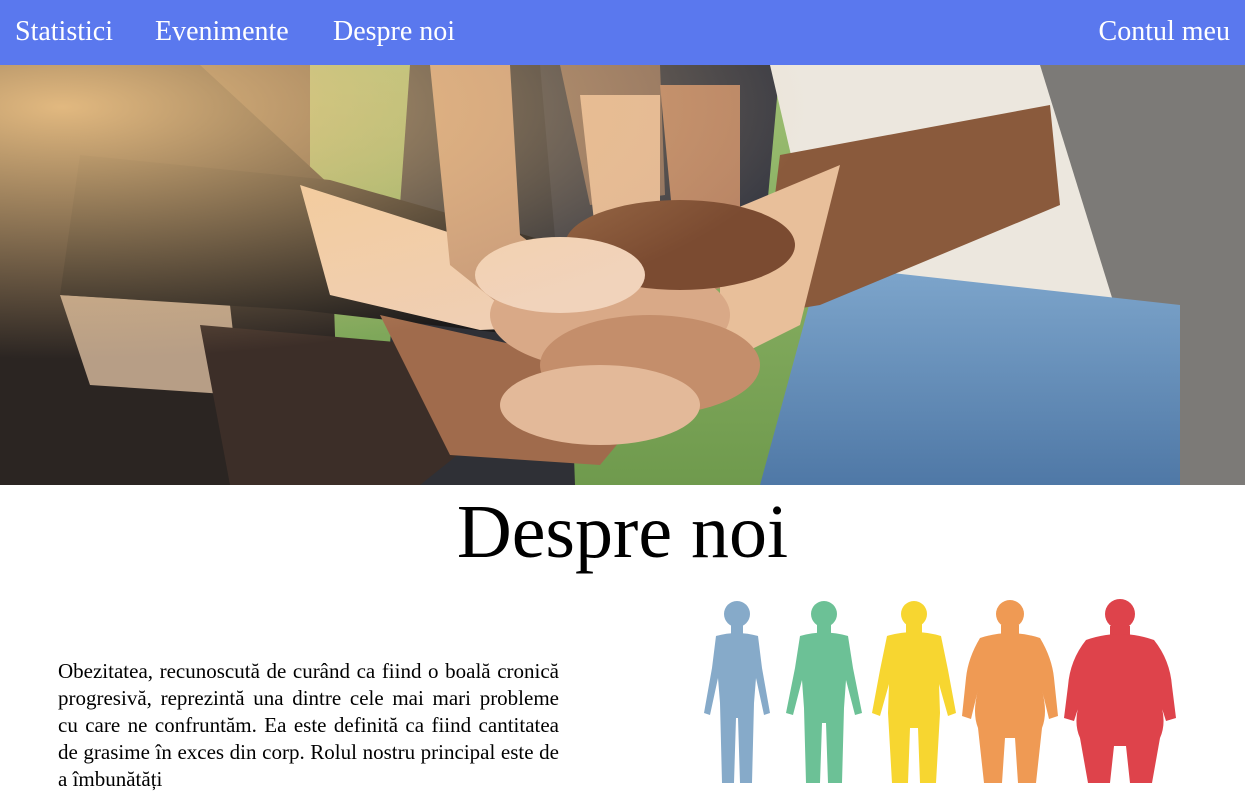 The height and width of the screenshot is (793, 1245). I want to click on nav-link-statistici: Statistici, so click(64, 32).